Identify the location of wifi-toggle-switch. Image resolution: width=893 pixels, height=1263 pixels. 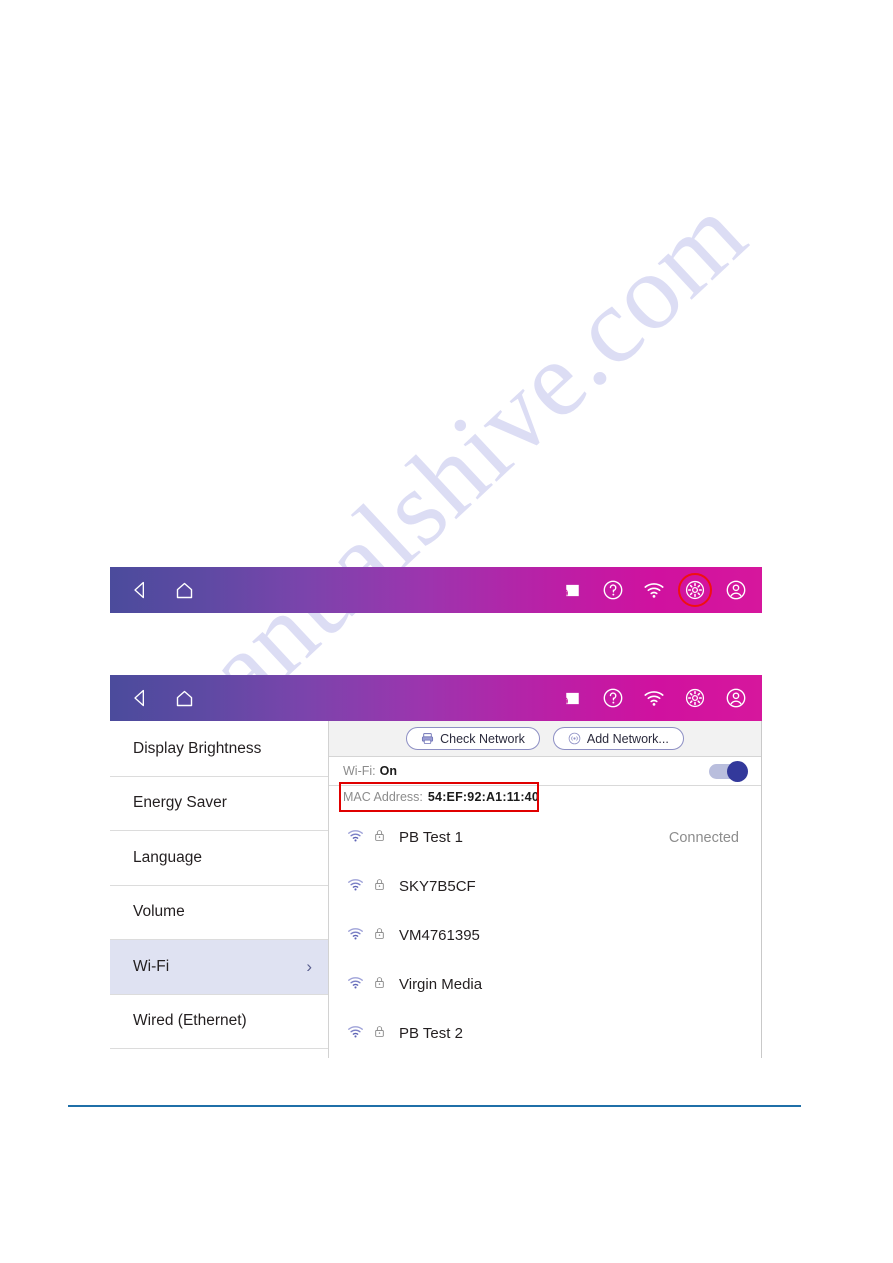
(728, 771).